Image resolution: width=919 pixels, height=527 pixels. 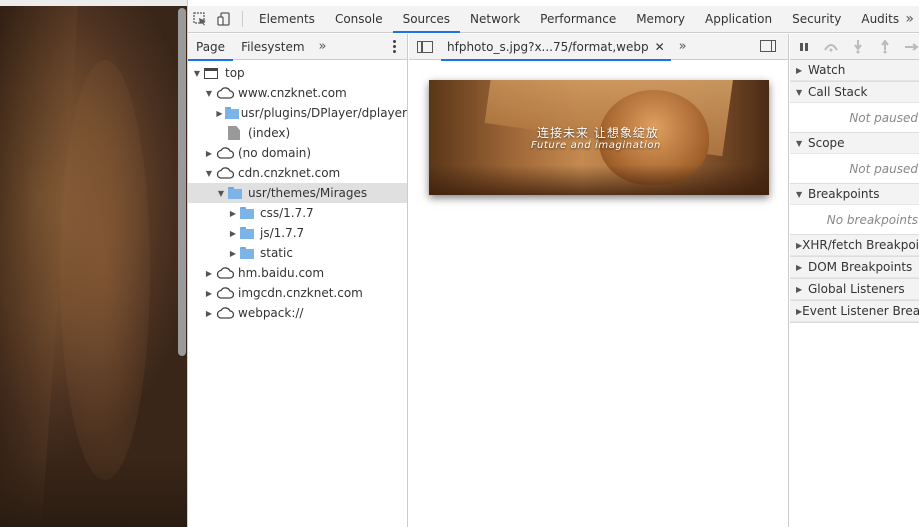 What do you see at coordinates (683, 46) in the screenshot?
I see `editor-more-icon: »` at bounding box center [683, 46].